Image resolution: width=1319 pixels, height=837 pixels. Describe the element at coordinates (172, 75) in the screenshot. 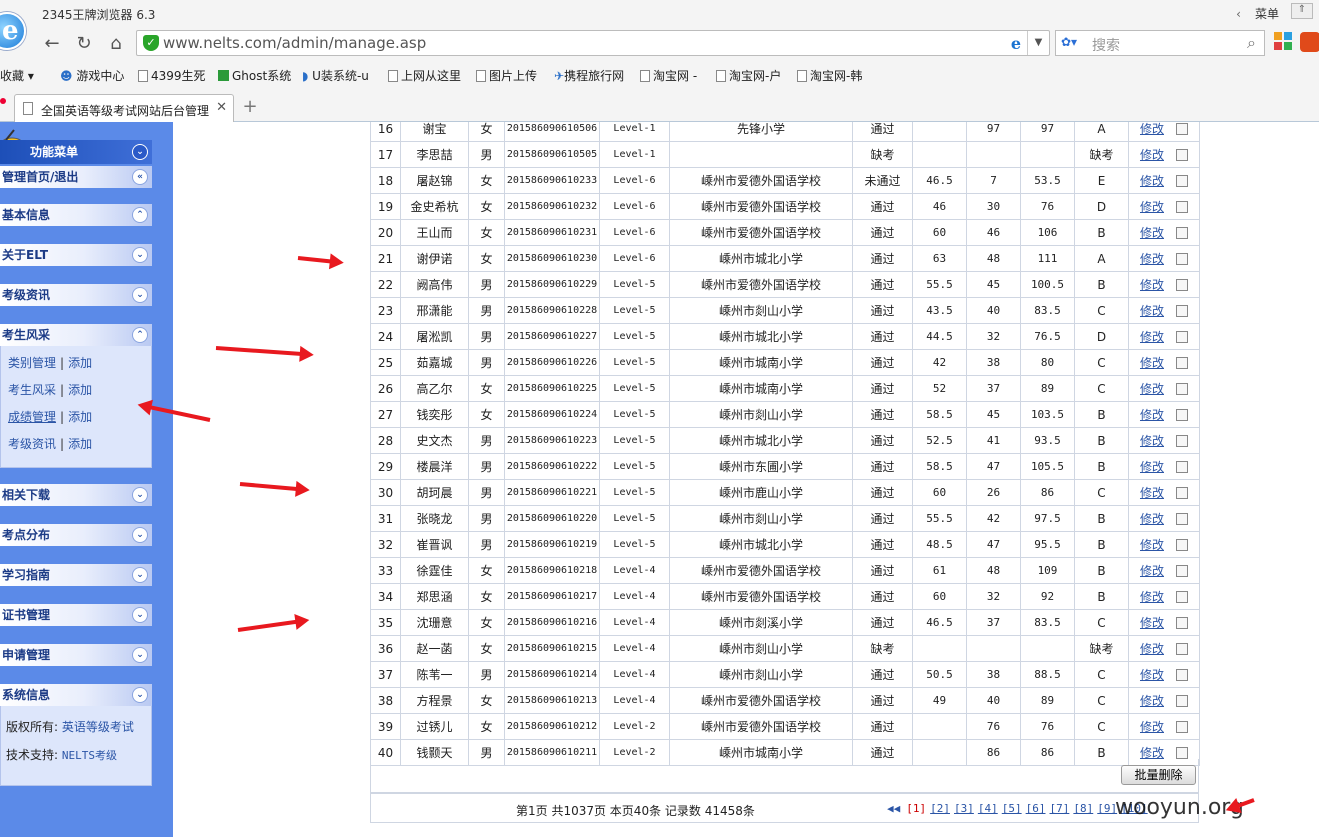

I see `bookmark-item: 4399生死` at that location.